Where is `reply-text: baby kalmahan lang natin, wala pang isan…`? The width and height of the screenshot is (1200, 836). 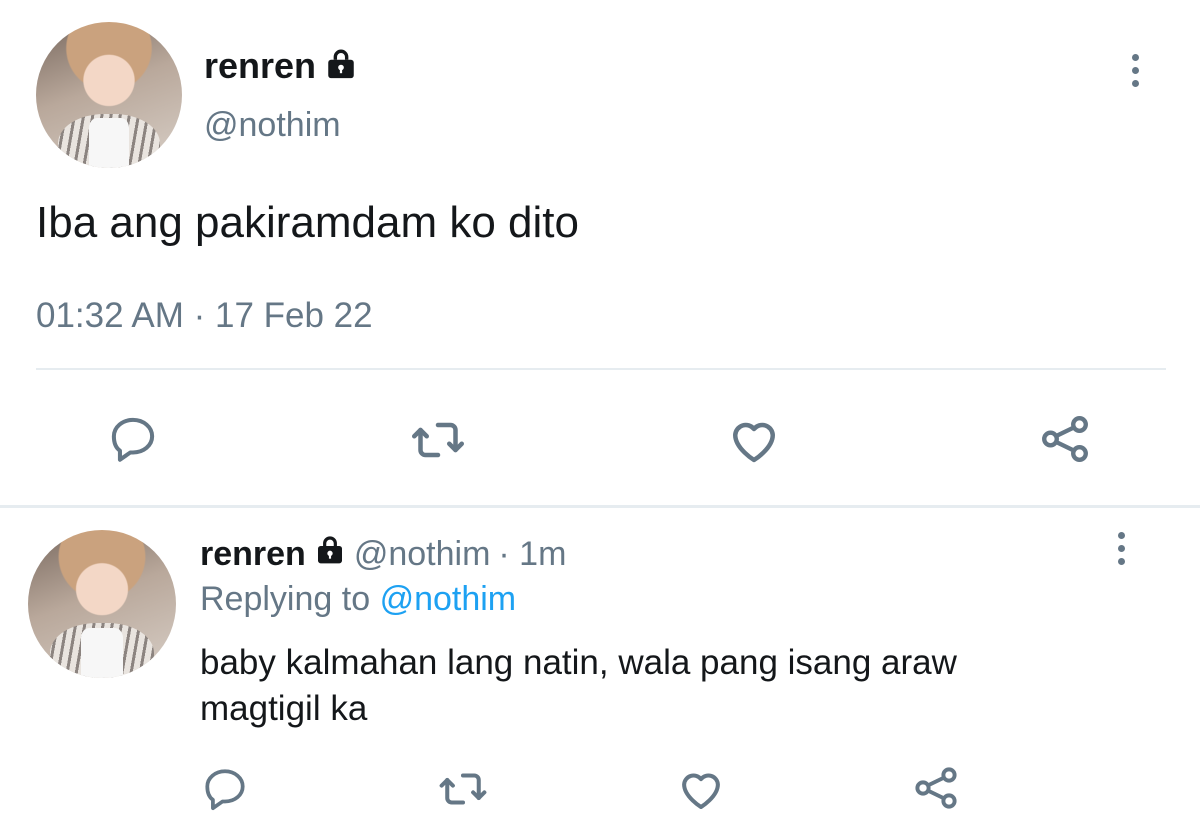
reply-text: baby kalmahan lang natin, wala pang isan… is located at coordinates (578, 686).